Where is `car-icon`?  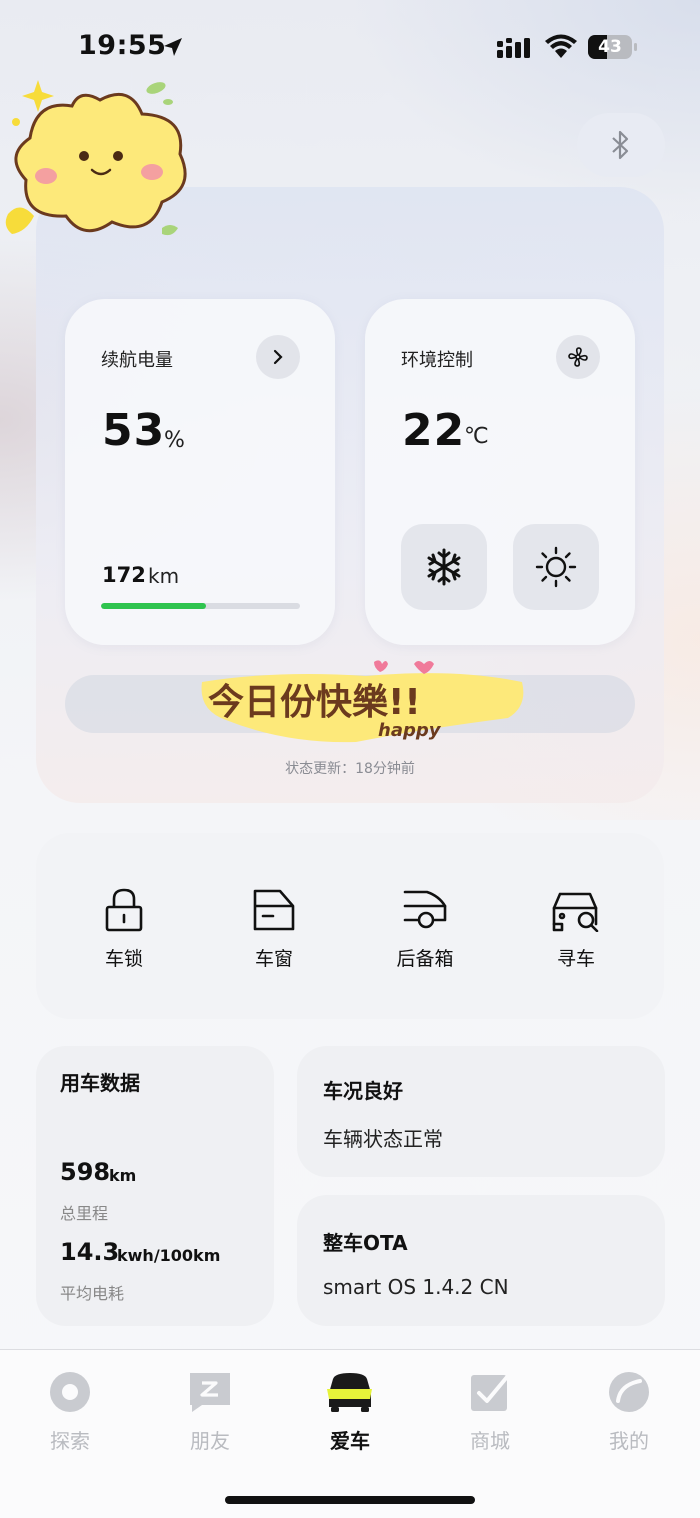
car-icon is located at coordinates (349, 1392).